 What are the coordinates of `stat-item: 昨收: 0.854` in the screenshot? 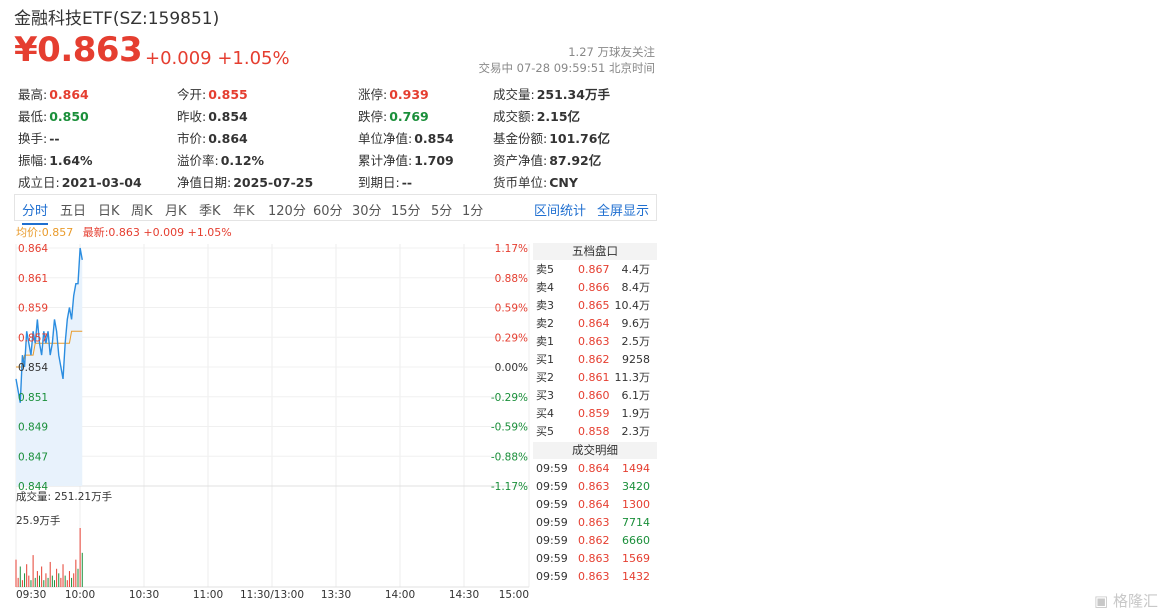 It's located at (212, 115).